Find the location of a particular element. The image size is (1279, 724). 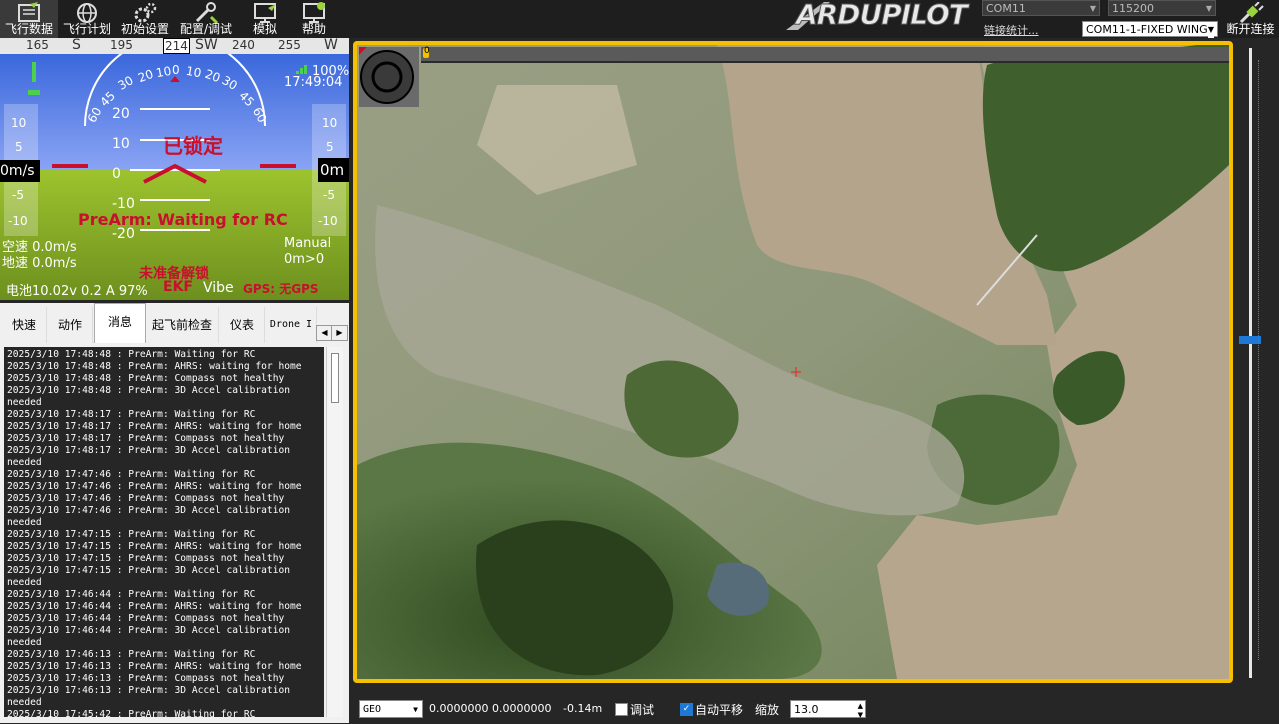

baud-select: 115200 ▼ is located at coordinates (1162, 8).